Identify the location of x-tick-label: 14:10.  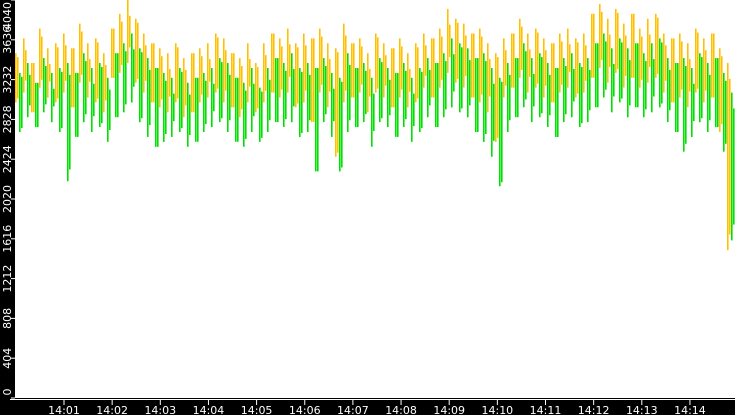
(497, 409).